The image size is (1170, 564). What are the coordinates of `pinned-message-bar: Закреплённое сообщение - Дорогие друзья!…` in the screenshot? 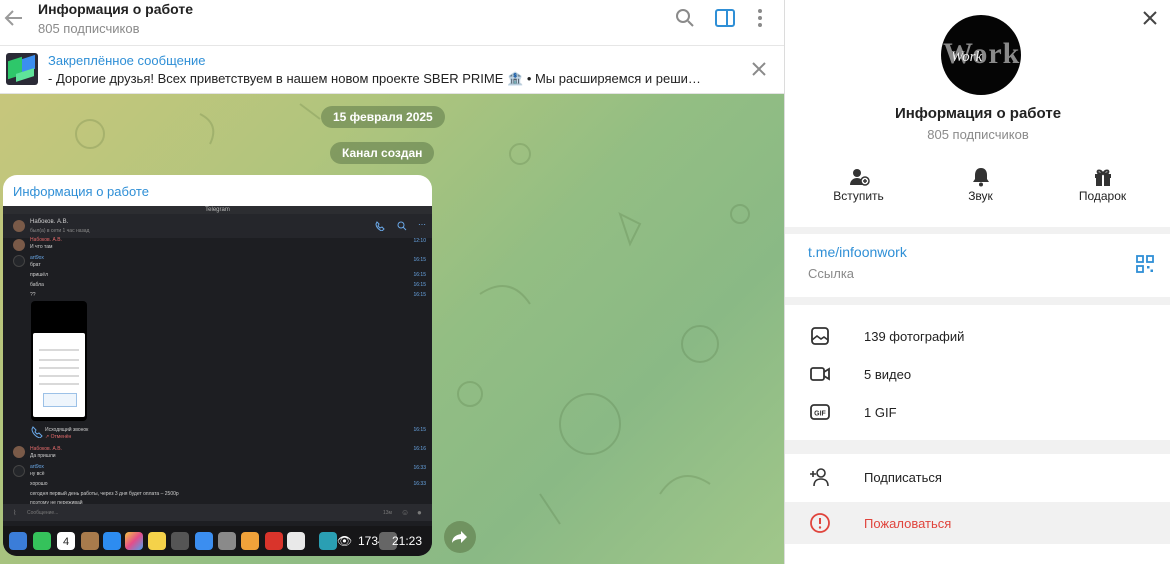 It's located at (392, 70).